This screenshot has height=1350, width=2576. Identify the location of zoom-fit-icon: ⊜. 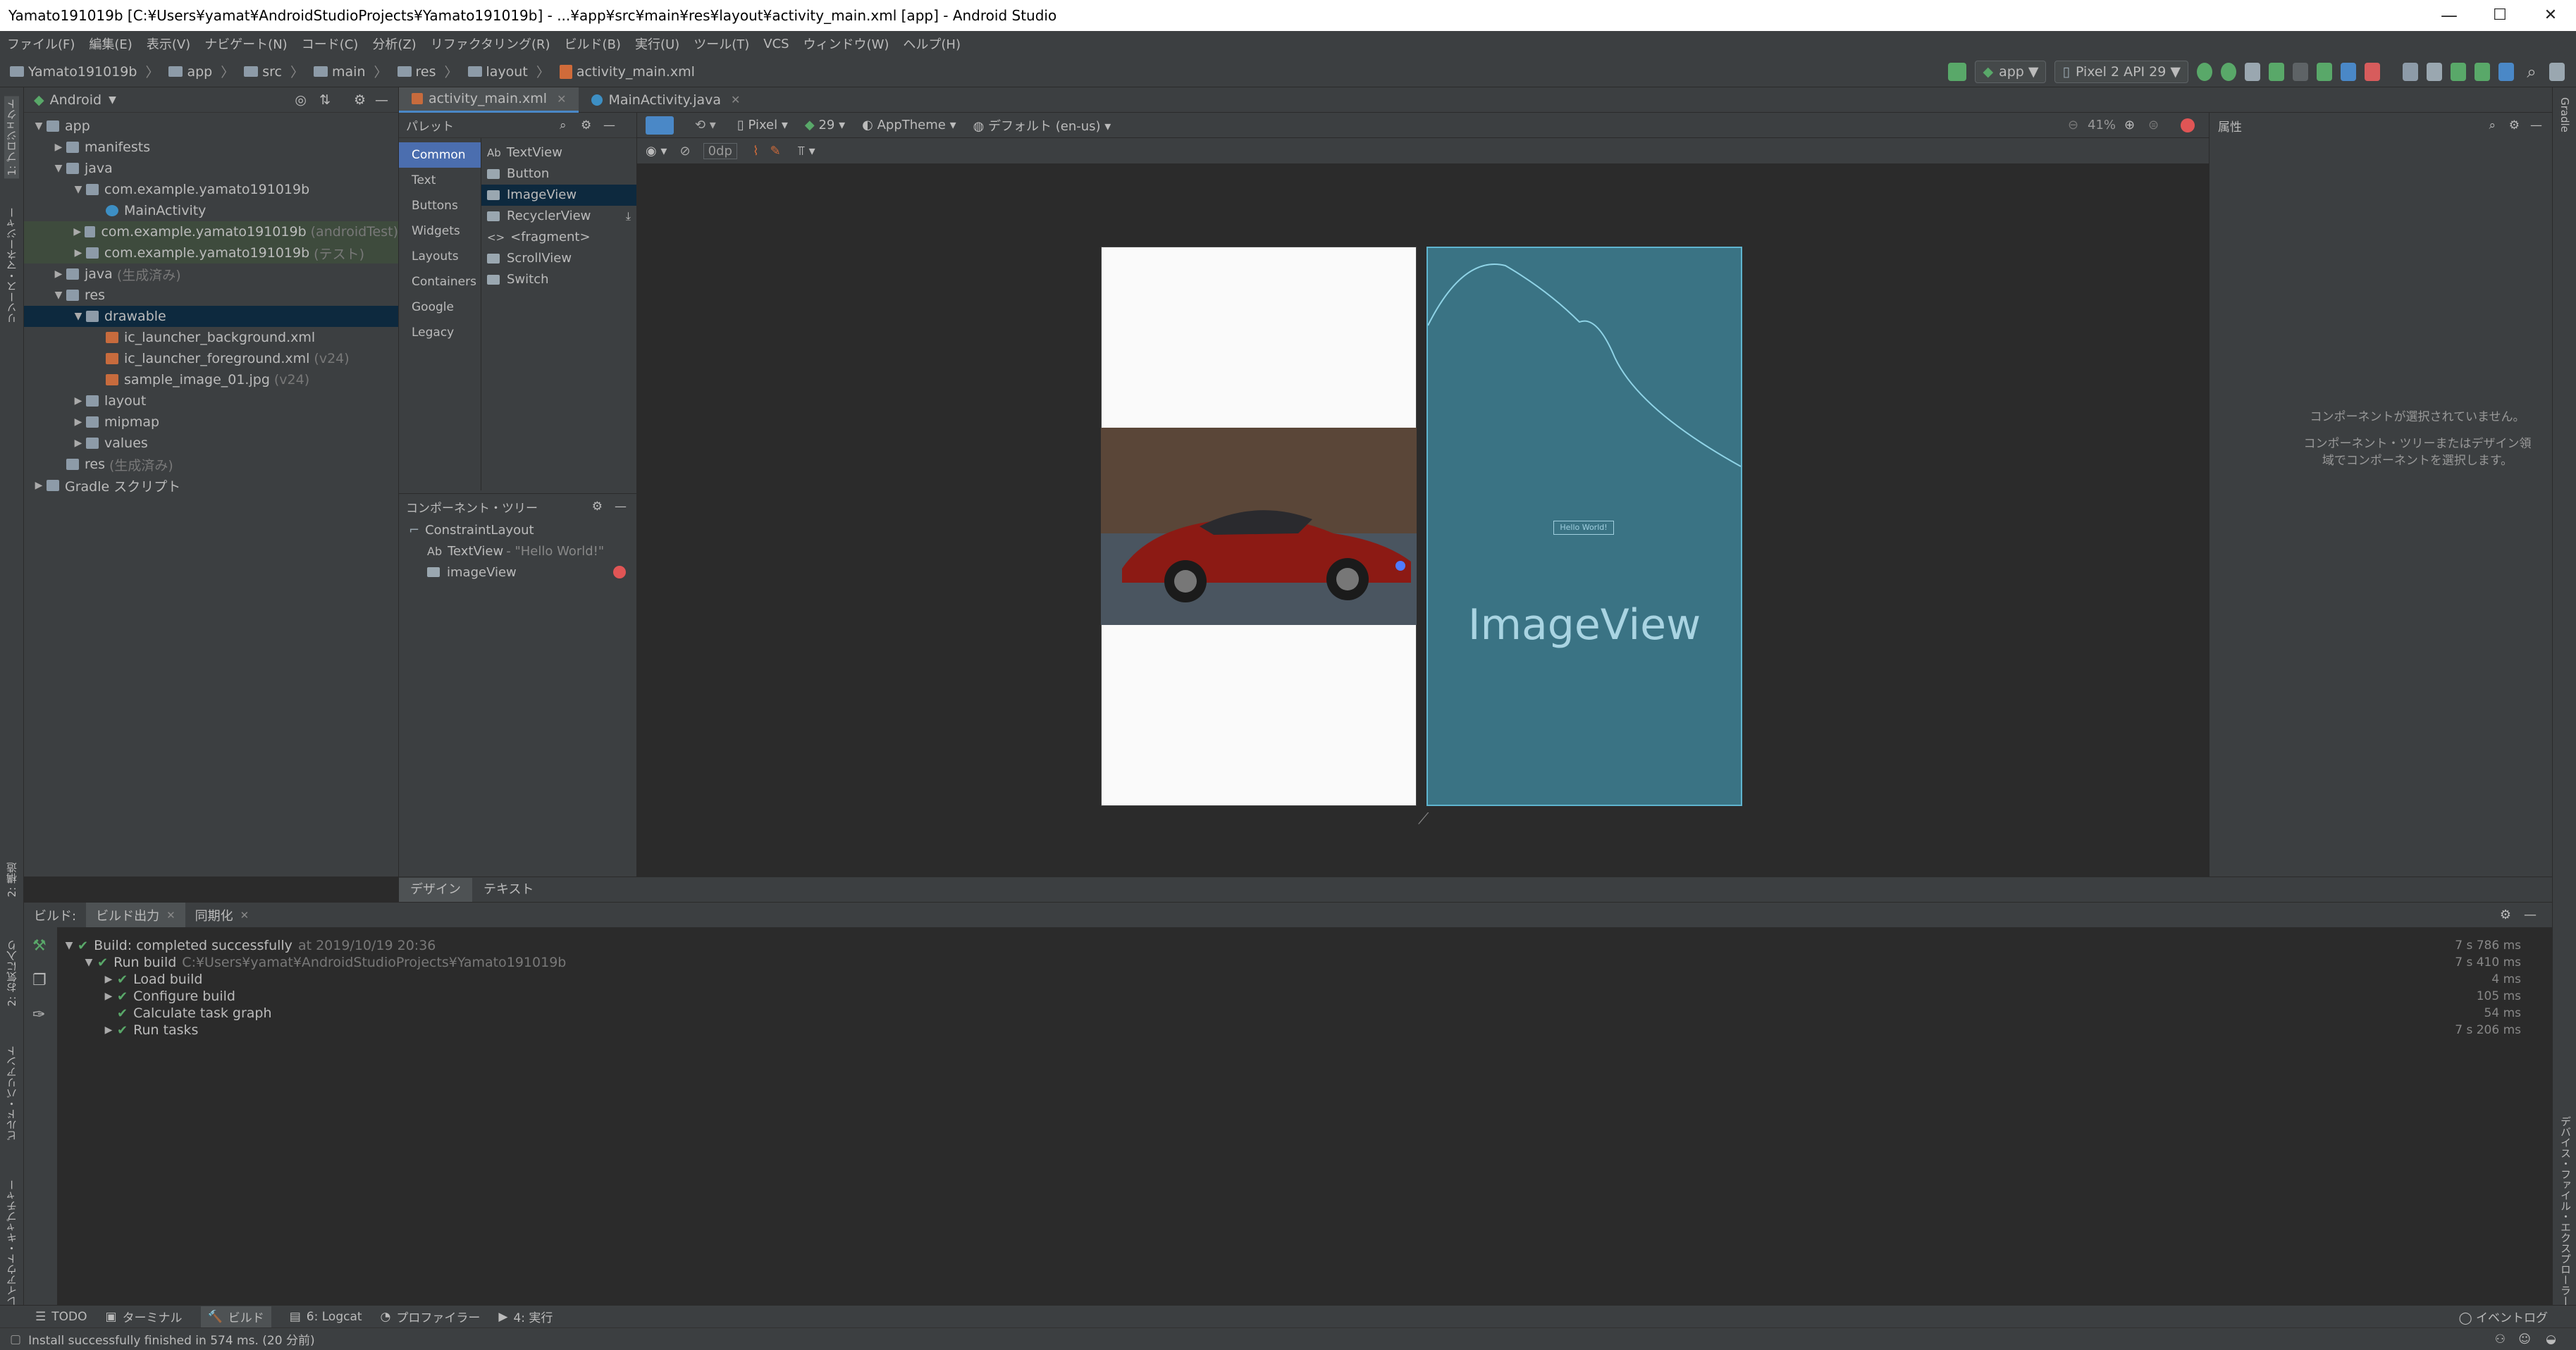
(2153, 125).